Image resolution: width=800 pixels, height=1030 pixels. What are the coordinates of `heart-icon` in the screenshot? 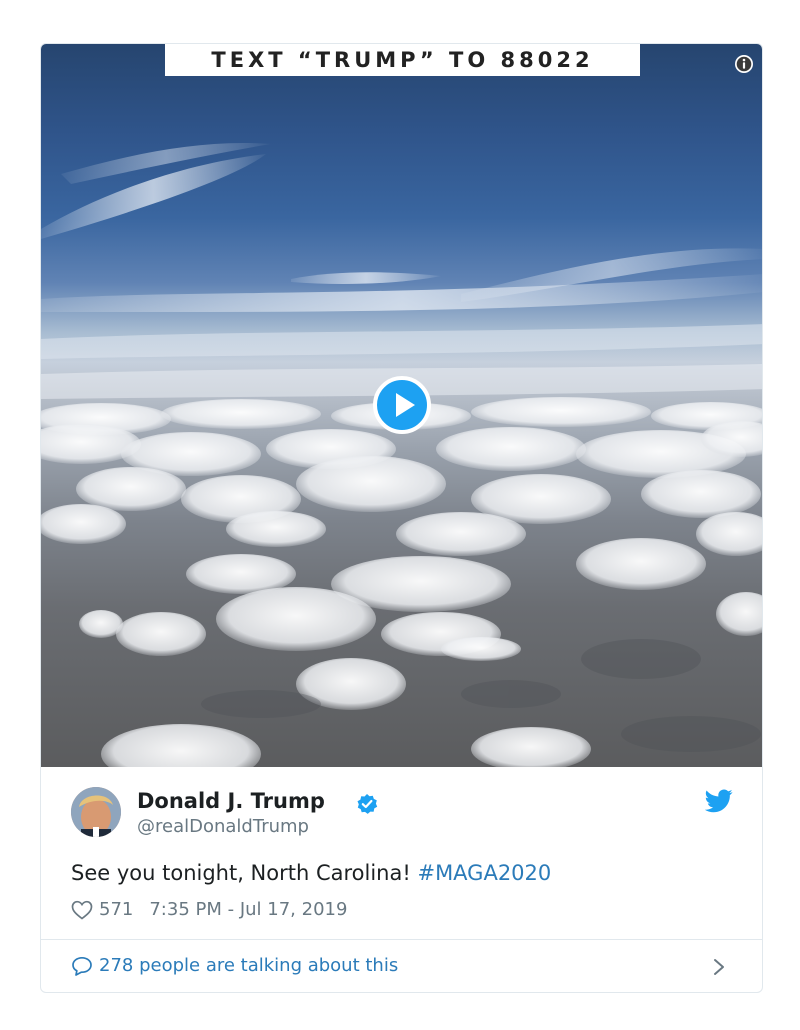 It's located at (82, 910).